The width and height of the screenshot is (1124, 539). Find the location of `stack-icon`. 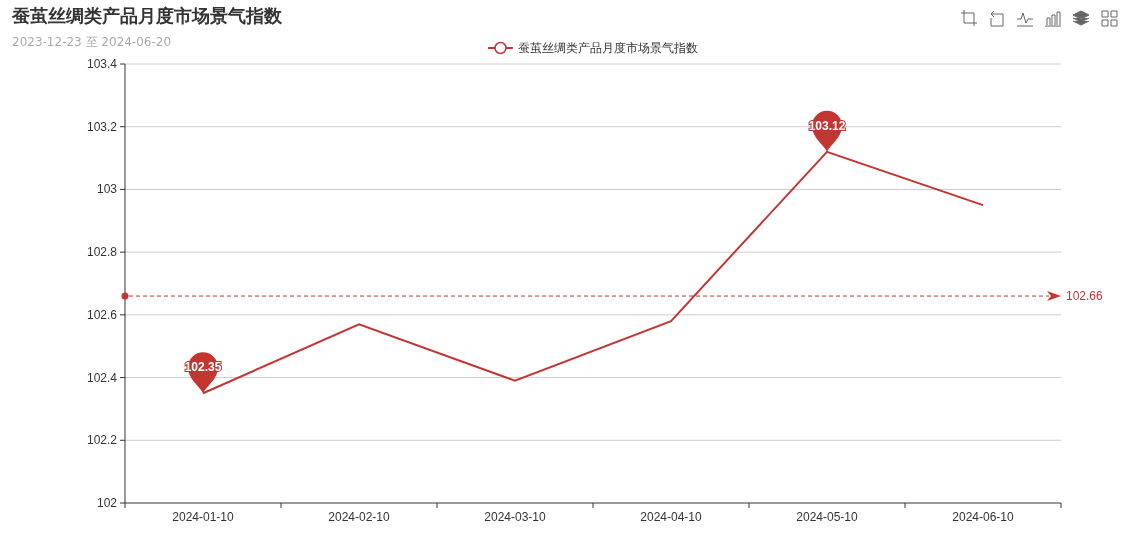

stack-icon is located at coordinates (1081, 18).